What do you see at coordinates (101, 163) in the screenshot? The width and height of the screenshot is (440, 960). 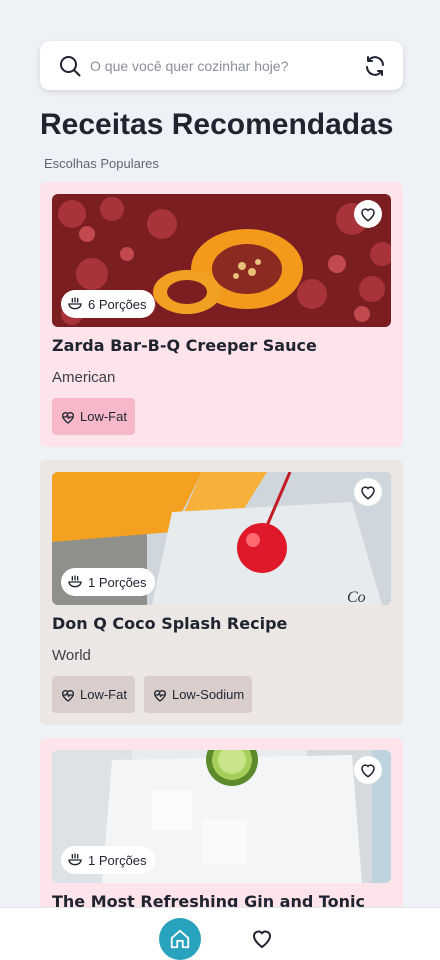 I see `section-subtitle: Escolhas Populares` at bounding box center [101, 163].